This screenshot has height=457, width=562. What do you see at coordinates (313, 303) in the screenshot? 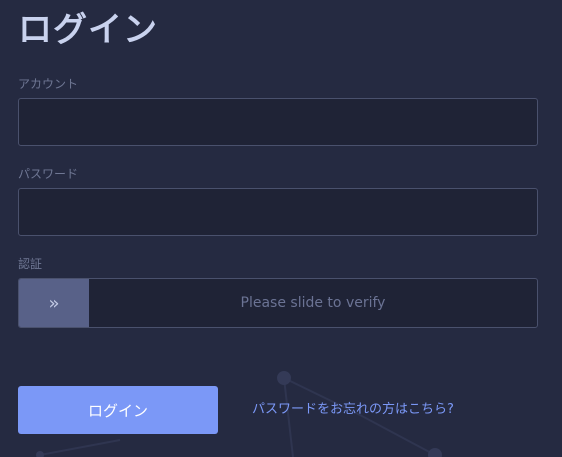
I see `slide-verify-text: Please slide to verify` at bounding box center [313, 303].